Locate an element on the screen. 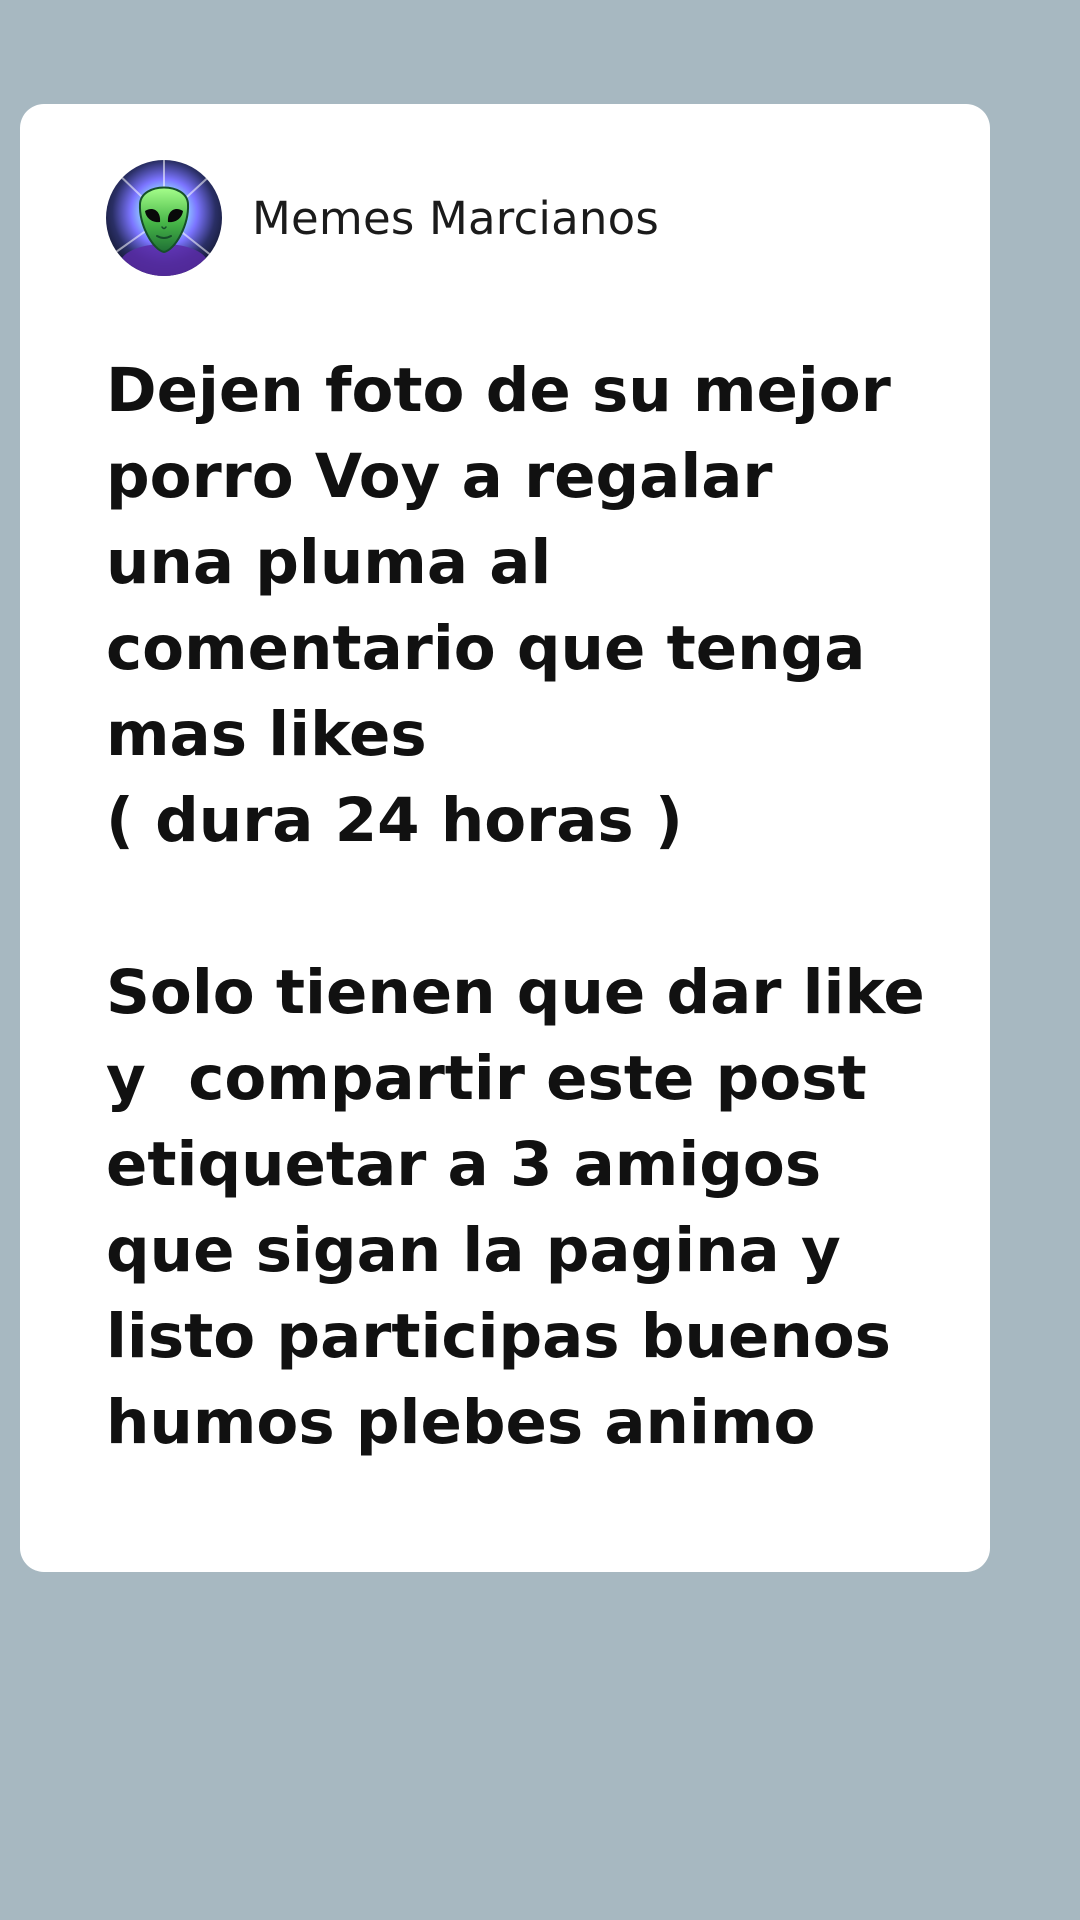  post-author: Memes Marcianos is located at coordinates (382, 218).